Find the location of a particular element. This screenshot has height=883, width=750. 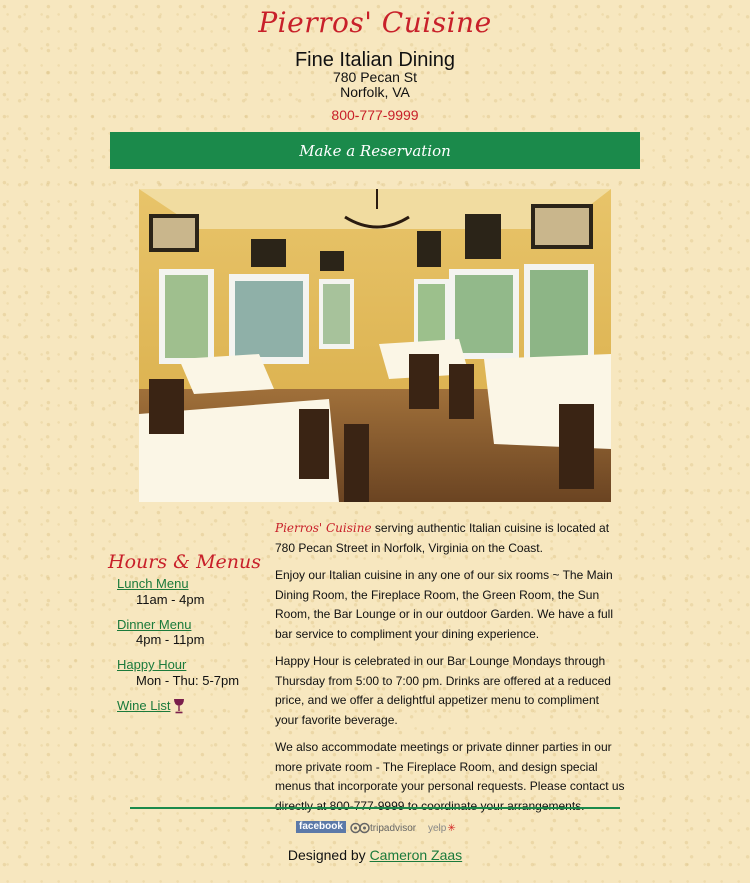

owl-icon is located at coordinates (360, 828).